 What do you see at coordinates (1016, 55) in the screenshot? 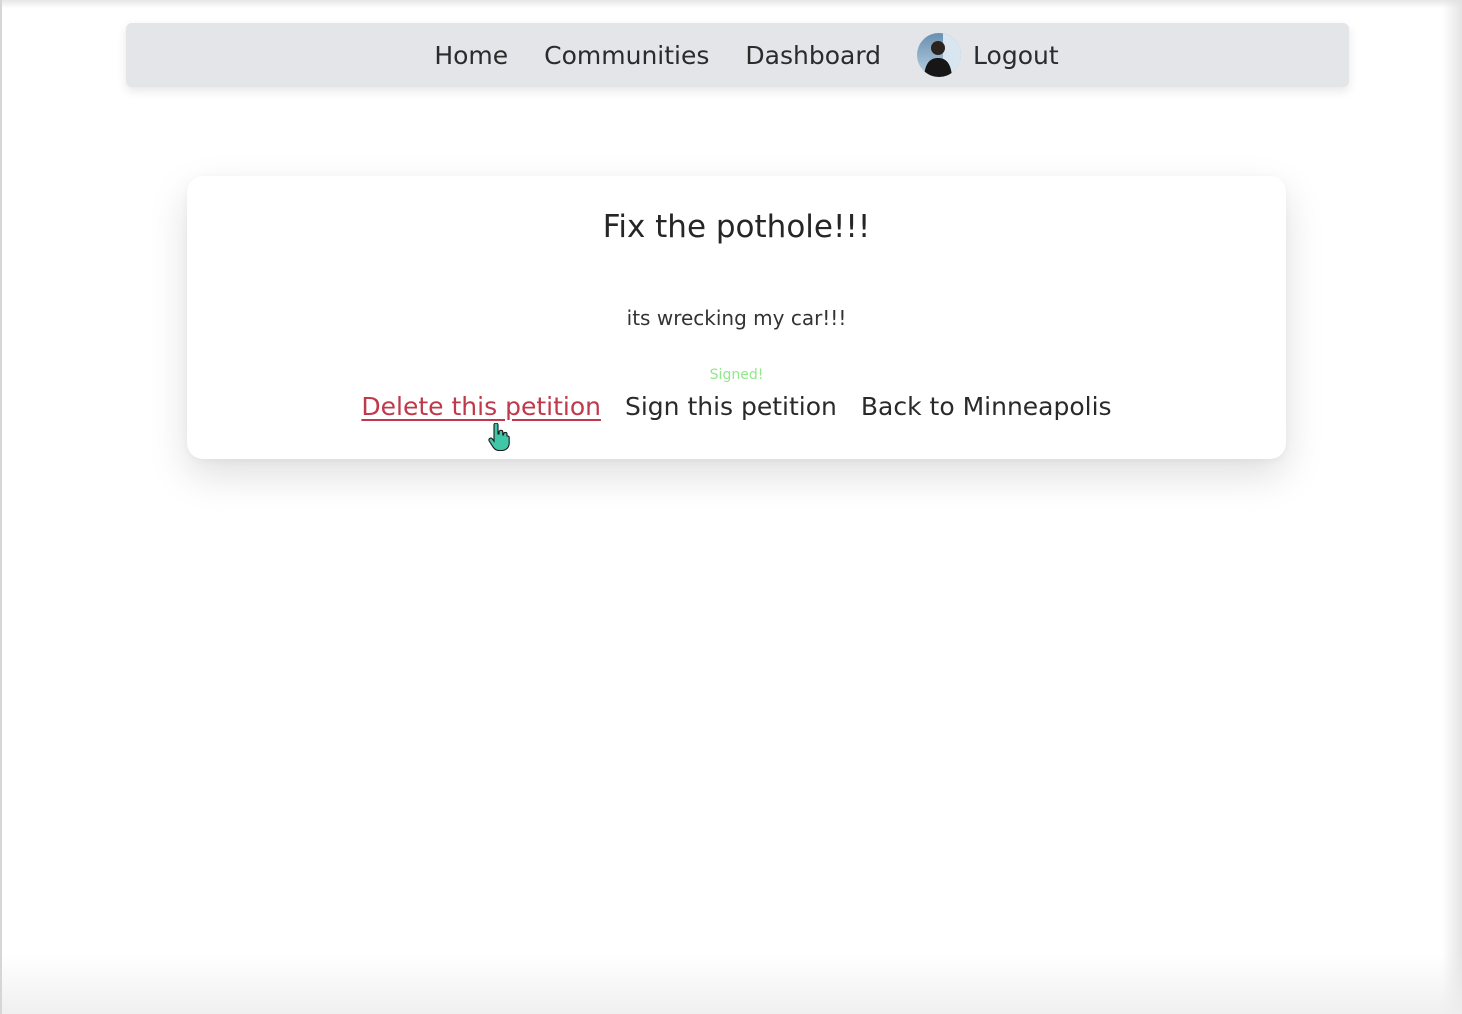
I see `logout-label: Logout` at bounding box center [1016, 55].